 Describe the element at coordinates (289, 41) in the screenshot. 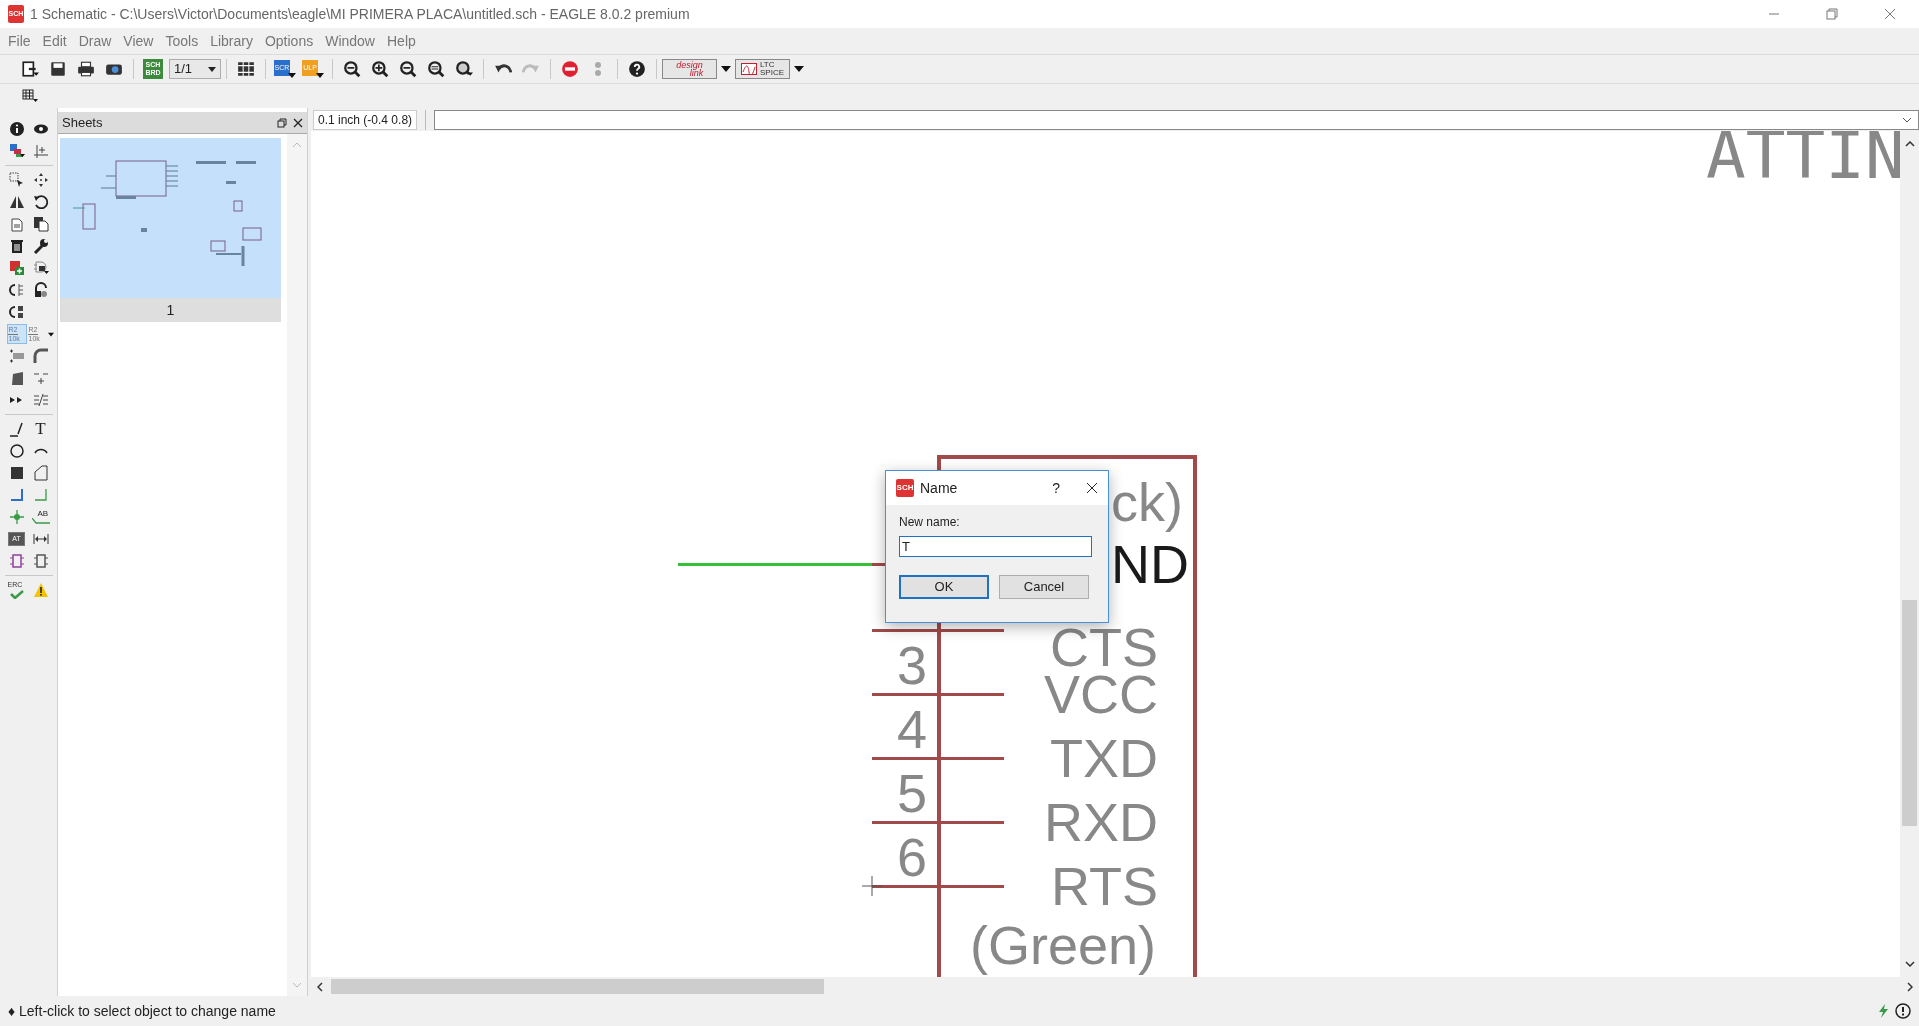

I see `menu-item: Options` at that location.